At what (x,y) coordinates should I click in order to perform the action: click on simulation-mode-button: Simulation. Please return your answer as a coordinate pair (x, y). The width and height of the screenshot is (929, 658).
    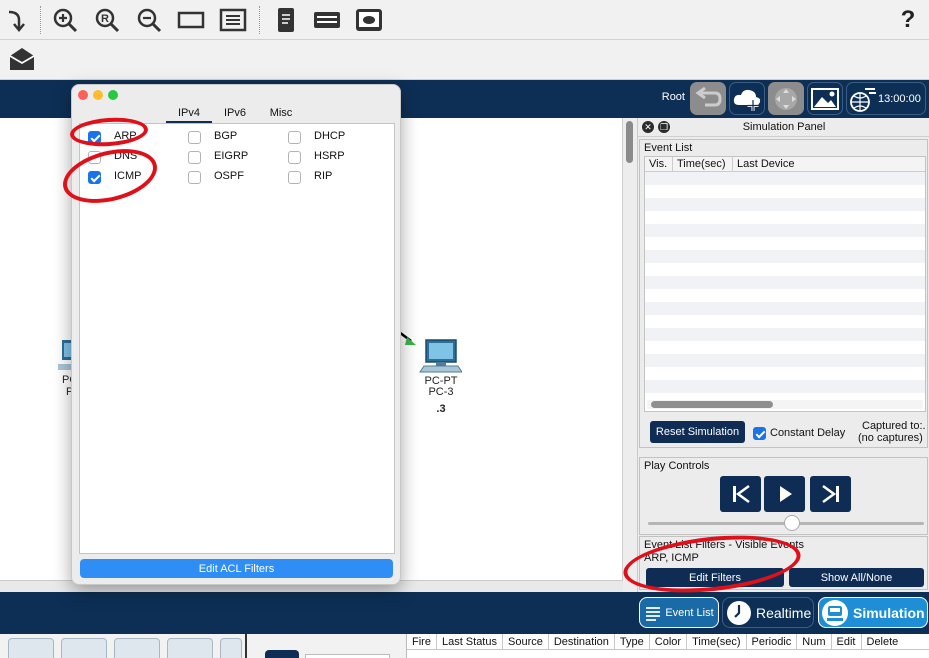
    Looking at the image, I should click on (873, 612).